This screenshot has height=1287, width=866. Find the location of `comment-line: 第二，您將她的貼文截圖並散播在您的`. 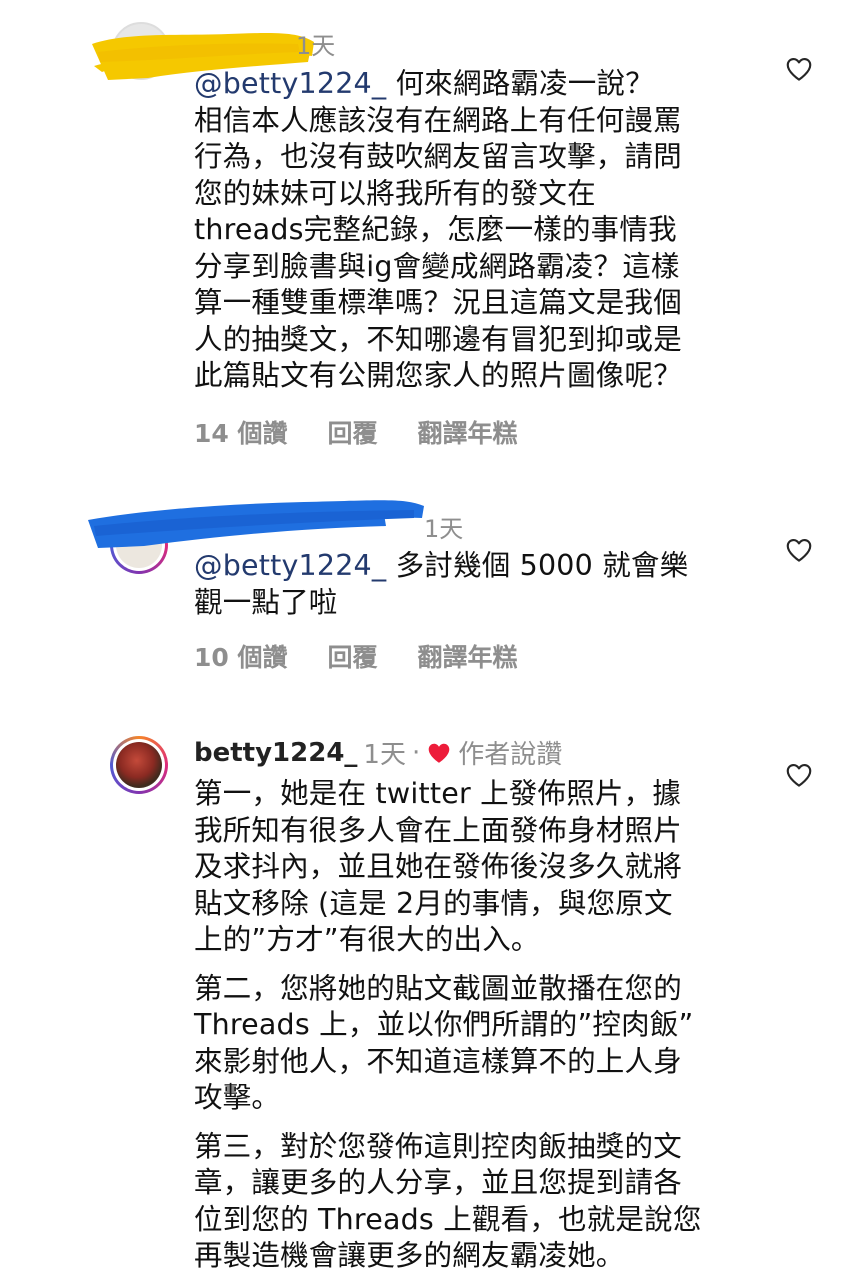

comment-line: 第二，您將她的貼文截圖並散播在您的 is located at coordinates (438, 988).